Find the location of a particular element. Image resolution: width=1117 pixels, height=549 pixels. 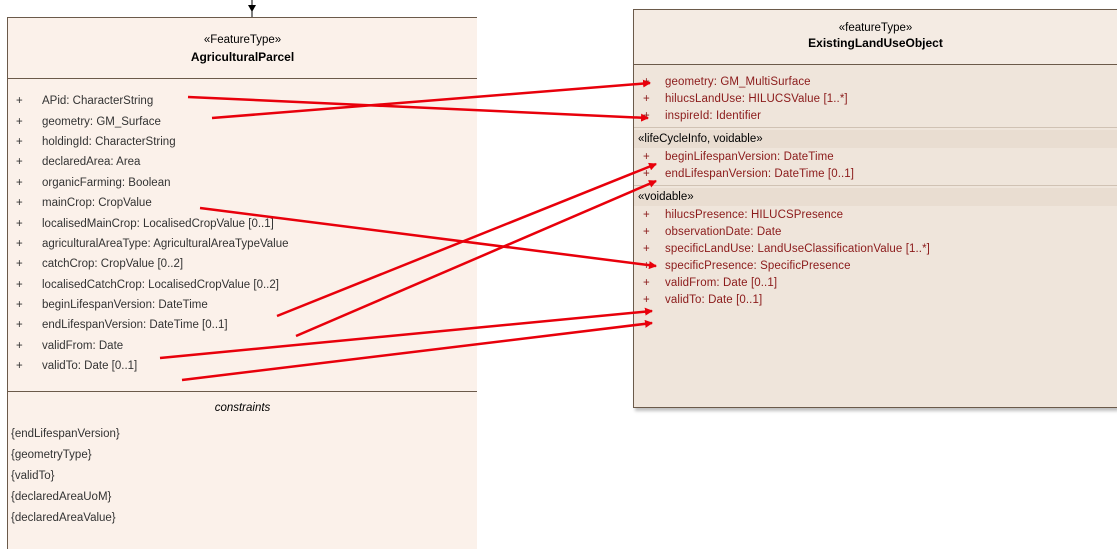

mapping-arrow-validto is located at coordinates (417, 350).